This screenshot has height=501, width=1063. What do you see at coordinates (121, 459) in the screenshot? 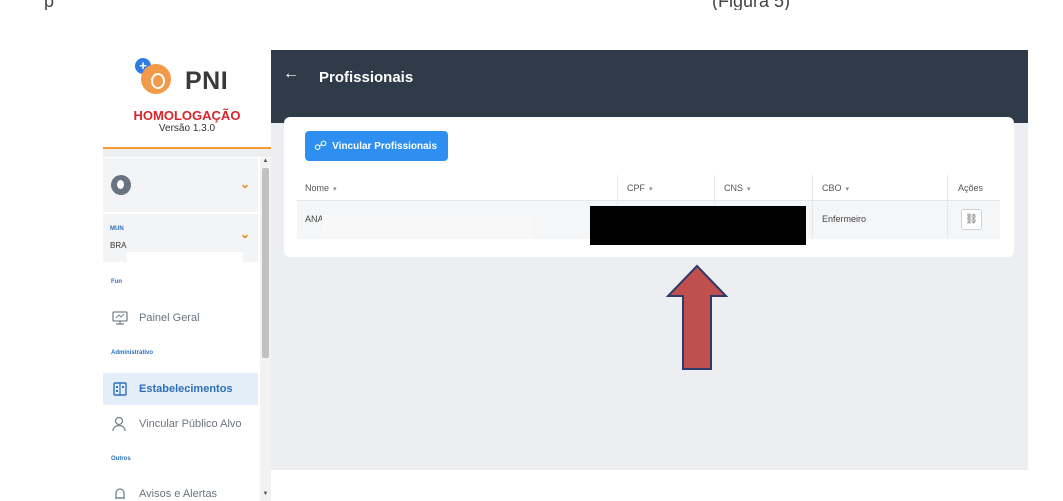
I see `section-label-others: Outros` at bounding box center [121, 459].